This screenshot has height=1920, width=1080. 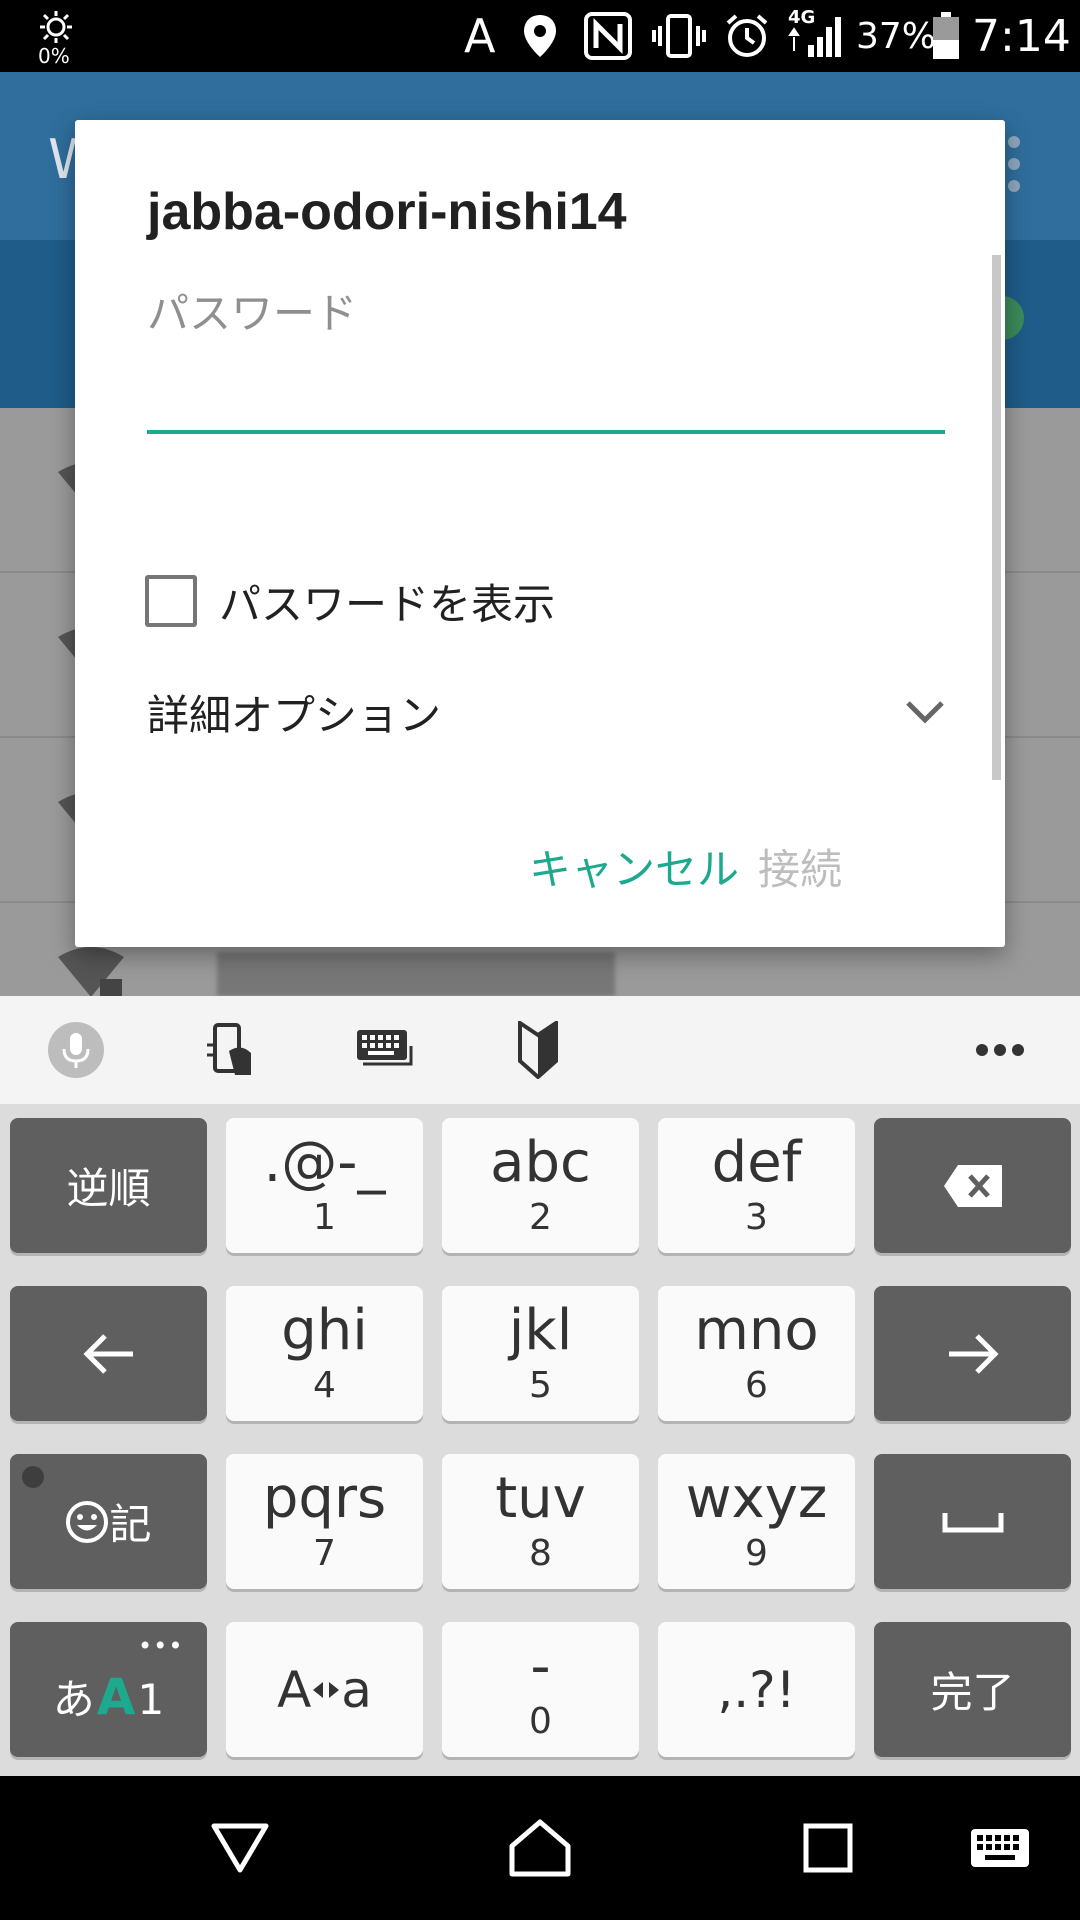 I want to click on beginner-mode-button, so click(x=538, y=1050).